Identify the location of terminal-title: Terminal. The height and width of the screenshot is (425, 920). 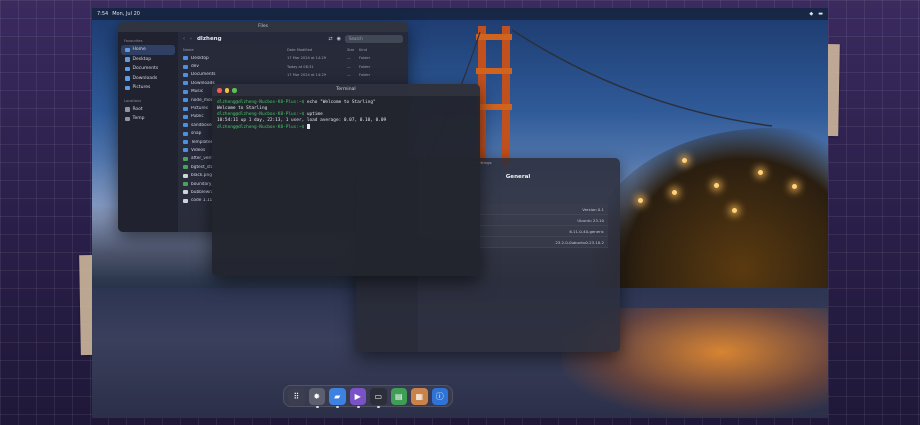
(346, 89).